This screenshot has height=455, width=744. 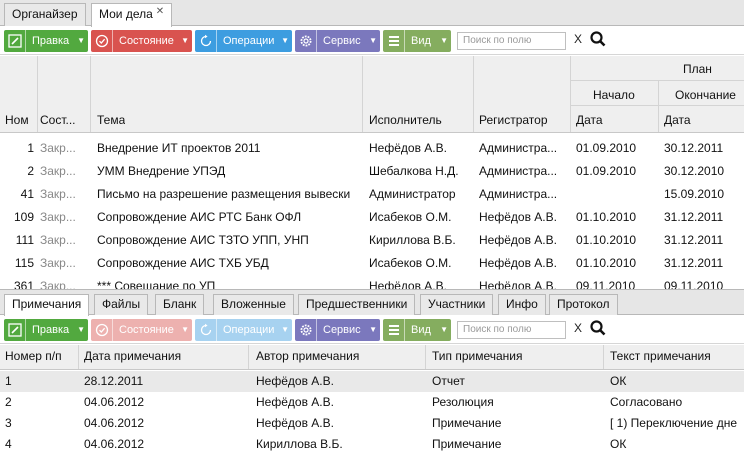 I want to click on tab-attached-label: Вложенные, so click(x=253, y=304).